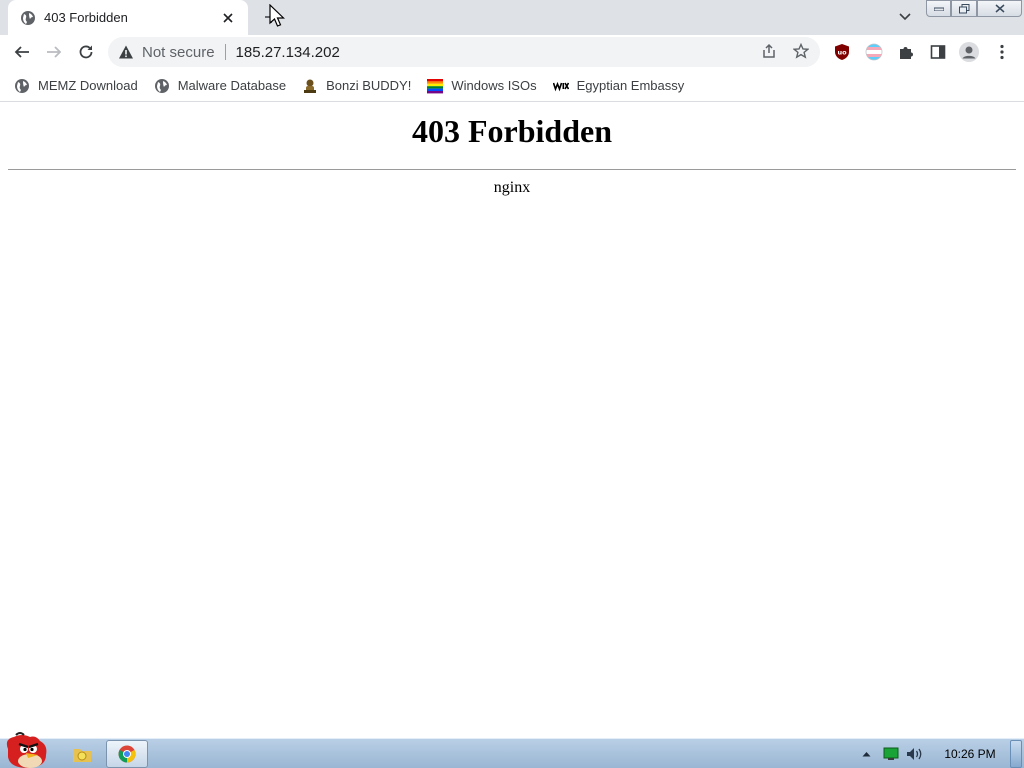 The width and height of the screenshot is (1024, 768). I want to click on bonzi-icon, so click(310, 86).